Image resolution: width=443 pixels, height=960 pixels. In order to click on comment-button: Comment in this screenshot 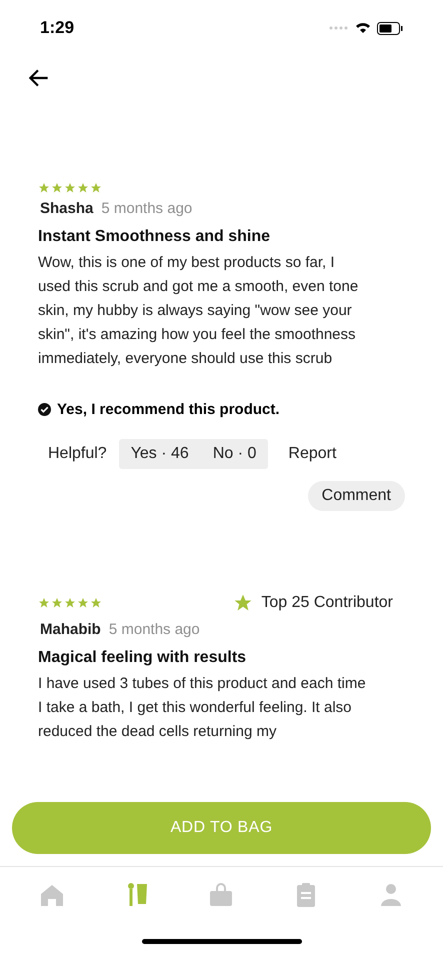, I will do `click(356, 496)`.